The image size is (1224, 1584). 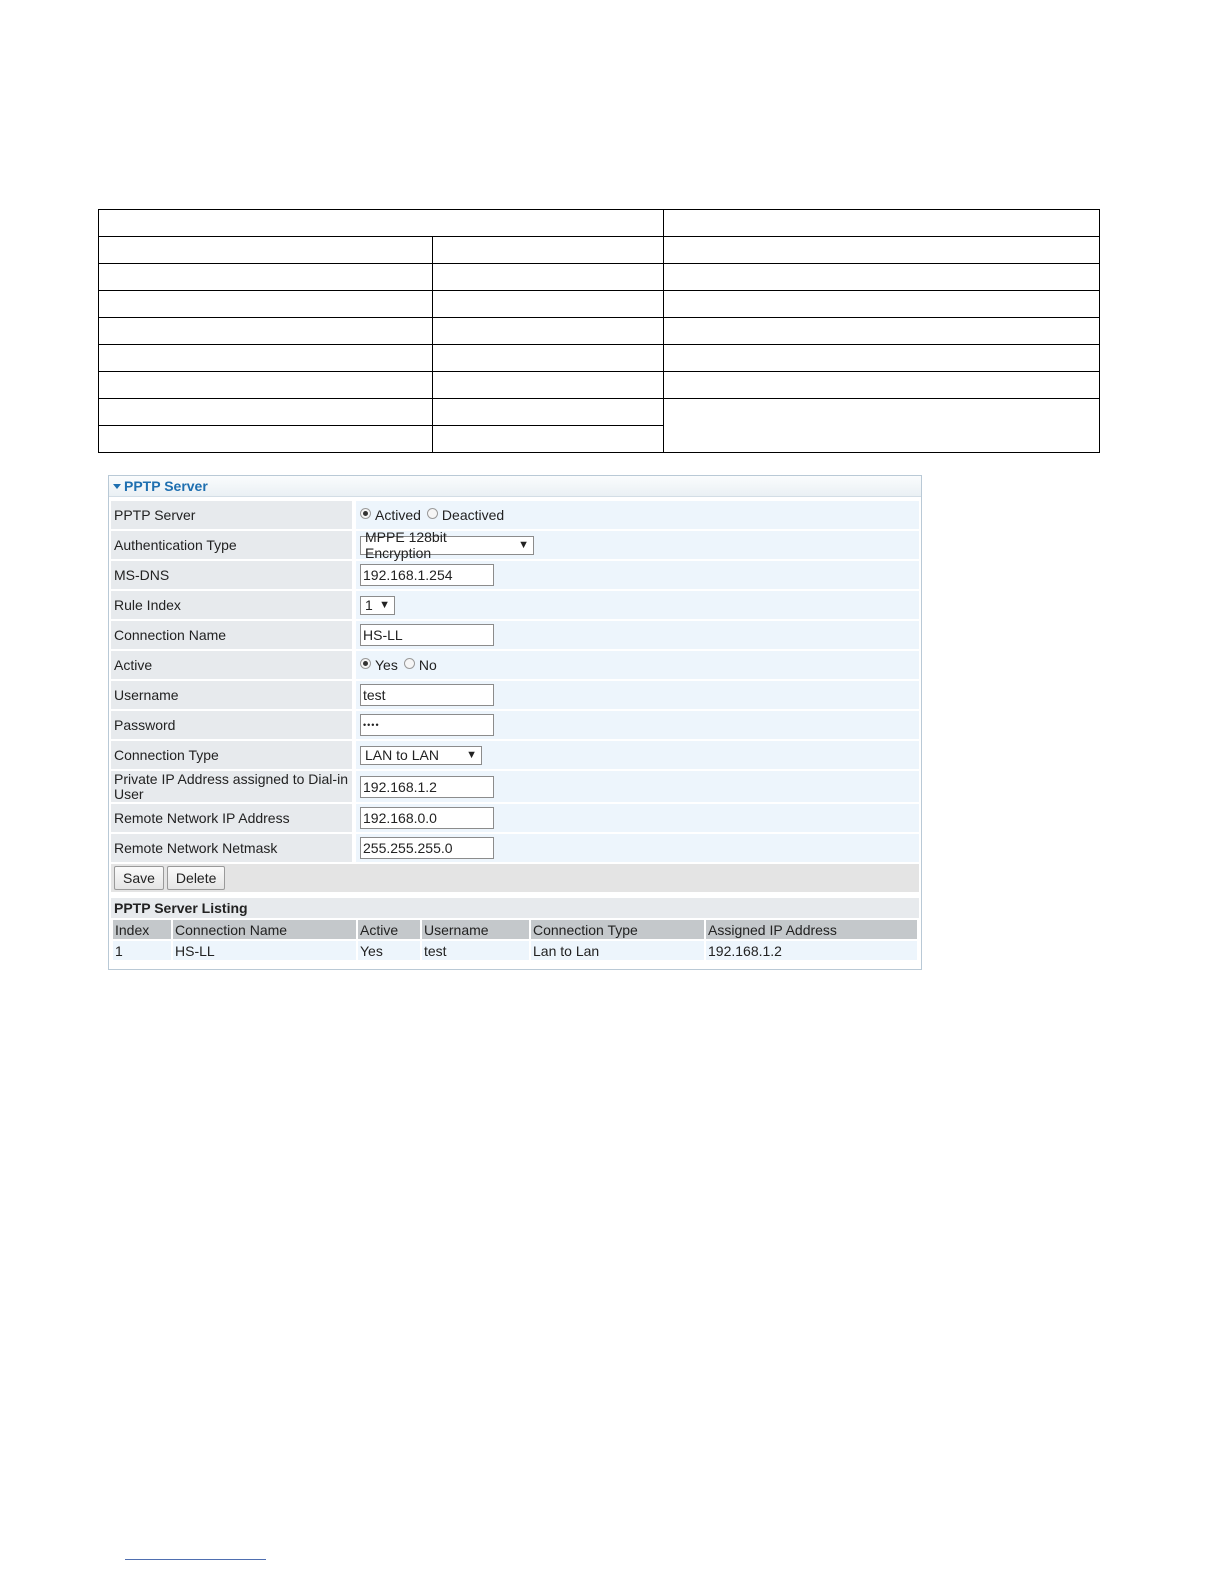 I want to click on connection-type-label: Connection Type, so click(x=231, y=755).